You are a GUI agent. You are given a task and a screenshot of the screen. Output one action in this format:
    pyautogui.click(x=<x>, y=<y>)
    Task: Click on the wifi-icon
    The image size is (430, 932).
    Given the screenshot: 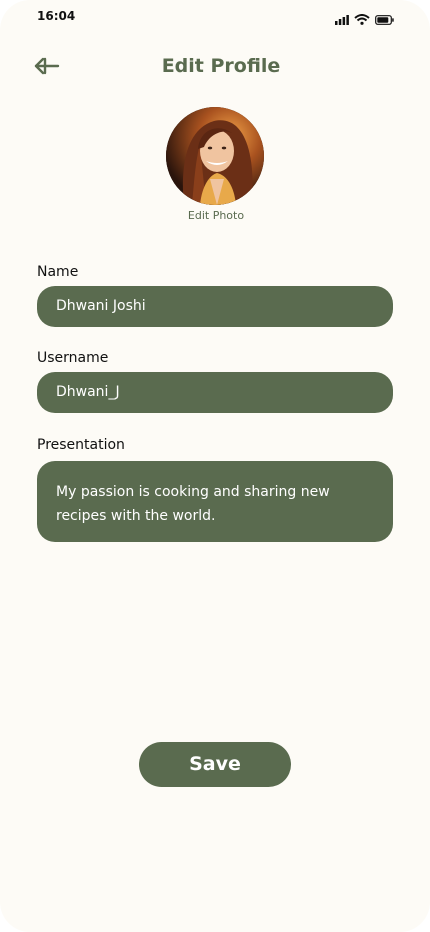 What is the action you would take?
    pyautogui.click(x=362, y=19)
    